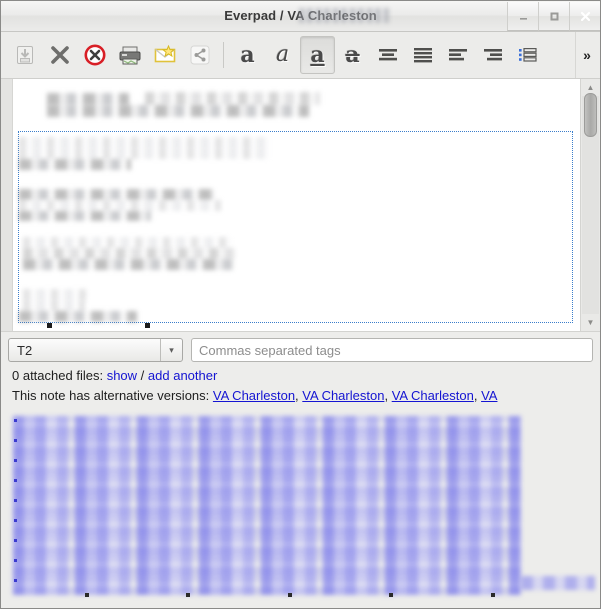 Image resolution: width=601 pixels, height=609 pixels. Describe the element at coordinates (59, 55) in the screenshot. I see `close-note-icon` at that location.